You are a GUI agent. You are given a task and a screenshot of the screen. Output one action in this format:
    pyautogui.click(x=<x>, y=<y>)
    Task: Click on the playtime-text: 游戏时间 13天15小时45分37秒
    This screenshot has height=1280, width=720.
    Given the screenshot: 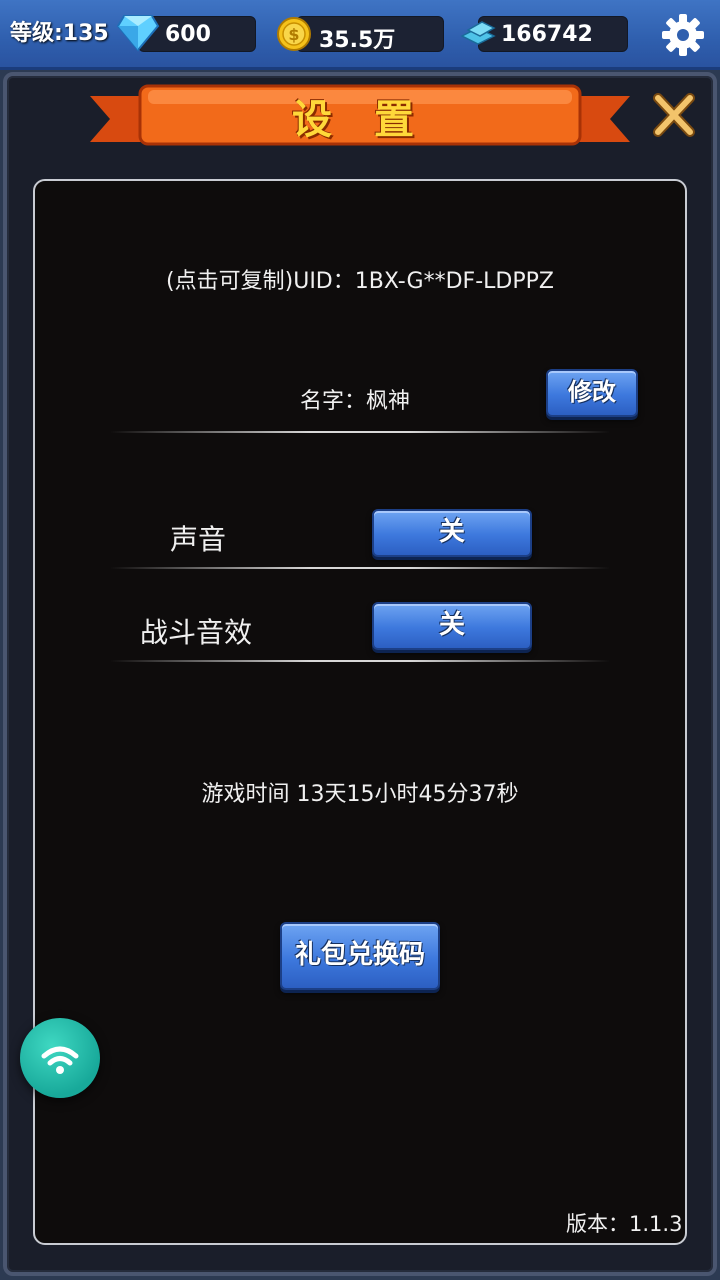 What is the action you would take?
    pyautogui.click(x=360, y=794)
    